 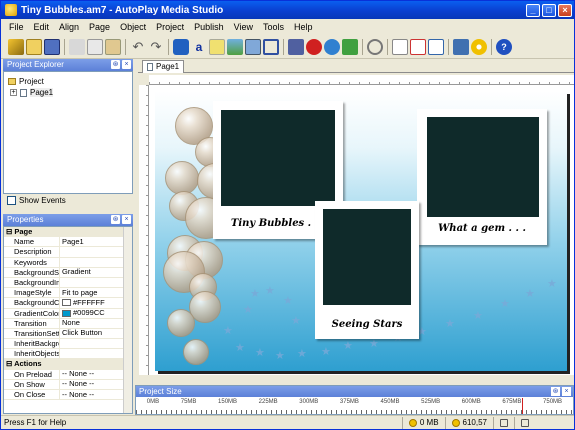 What do you see at coordinates (34, 46) in the screenshot?
I see `open-icon` at bounding box center [34, 46].